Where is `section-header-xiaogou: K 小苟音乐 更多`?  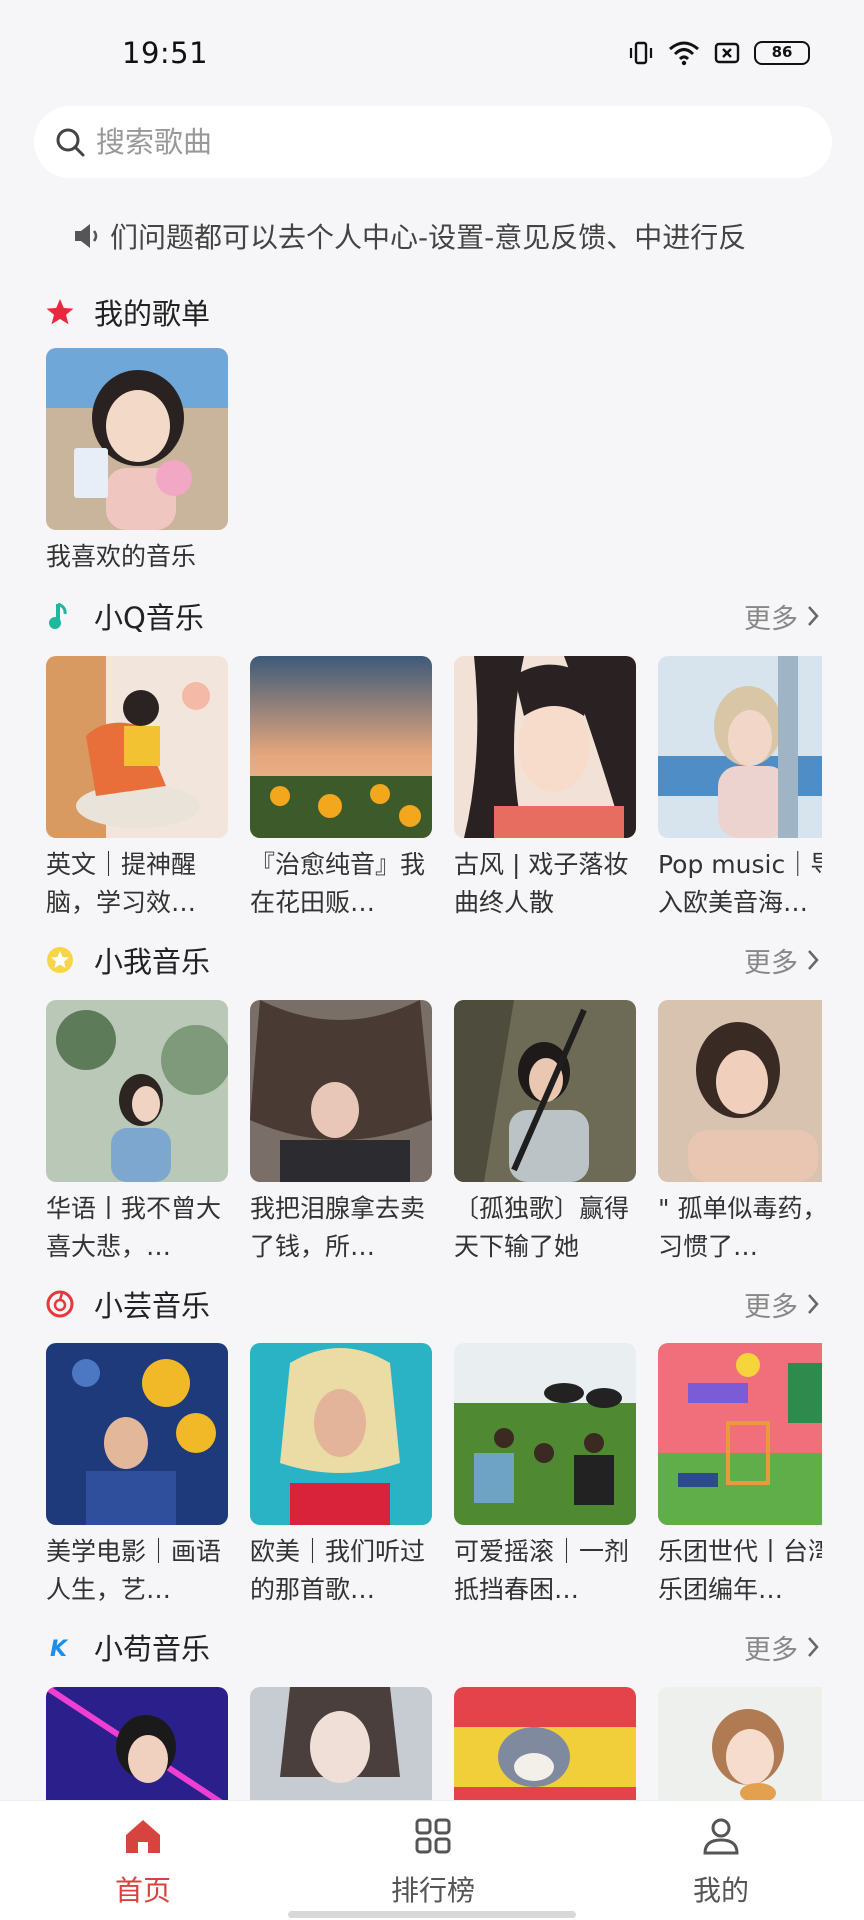
section-header-xiaogou: K 小苟音乐 更多 is located at coordinates (432, 1647).